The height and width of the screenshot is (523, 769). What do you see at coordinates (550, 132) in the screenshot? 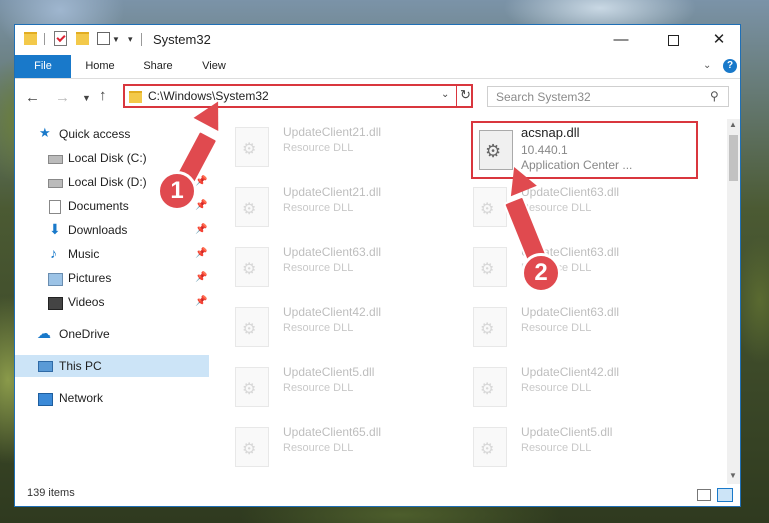
I see `file-name: acsnap.dll` at bounding box center [550, 132].